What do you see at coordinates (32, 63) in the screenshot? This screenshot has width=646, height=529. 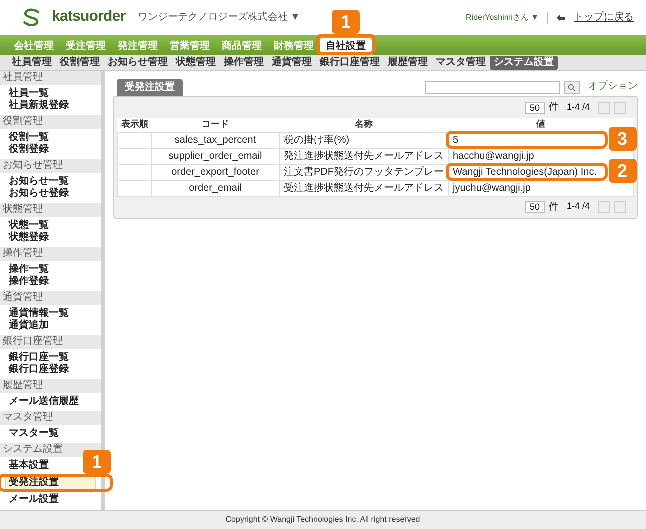 I see `subnav-tab: 社員管理` at bounding box center [32, 63].